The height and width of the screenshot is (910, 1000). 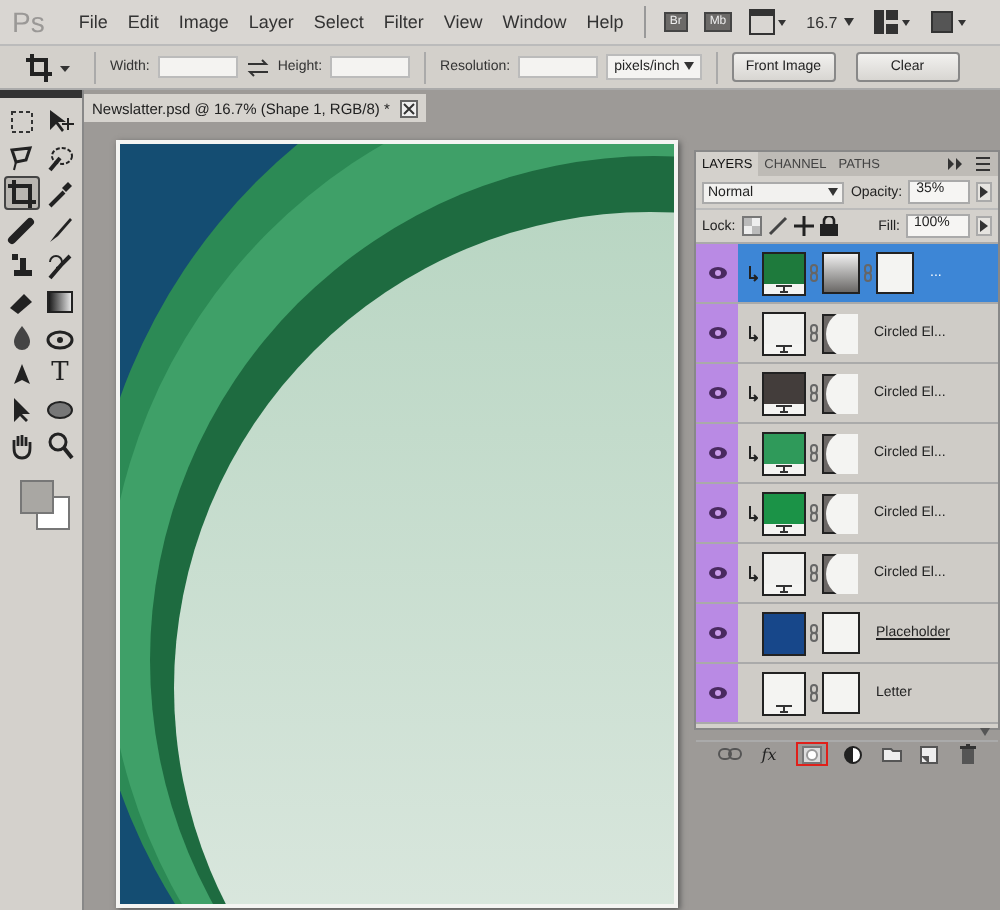 What do you see at coordinates (463, 22) in the screenshot?
I see `menu-item: View` at bounding box center [463, 22].